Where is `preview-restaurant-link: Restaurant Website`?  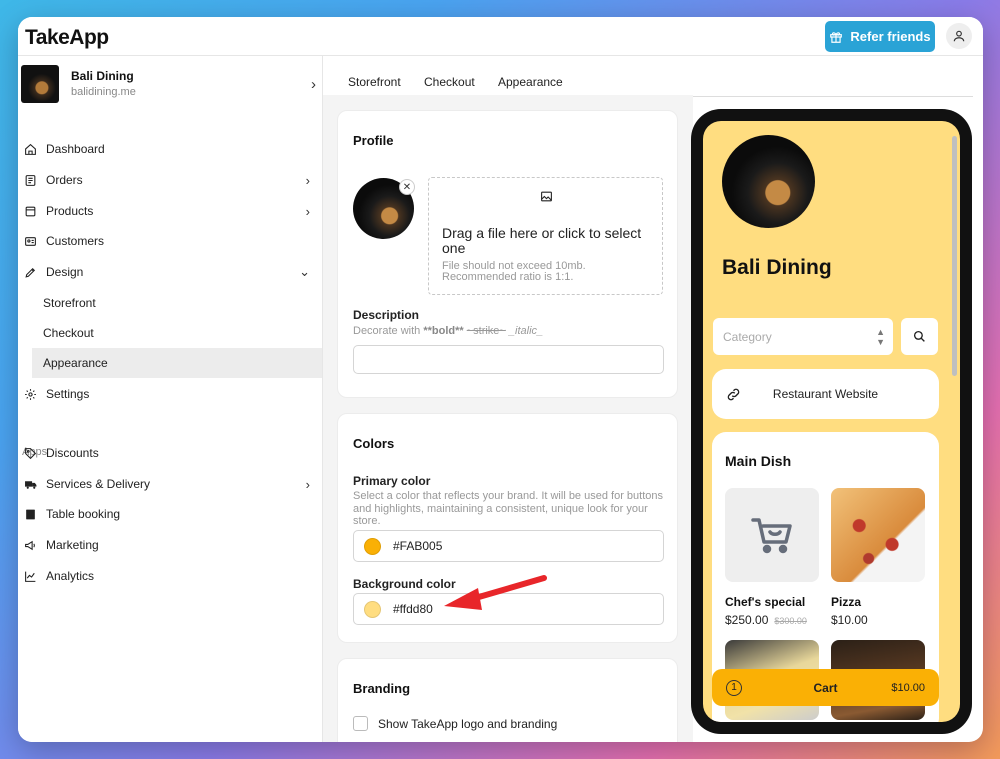 preview-restaurant-link: Restaurant Website is located at coordinates (825, 394).